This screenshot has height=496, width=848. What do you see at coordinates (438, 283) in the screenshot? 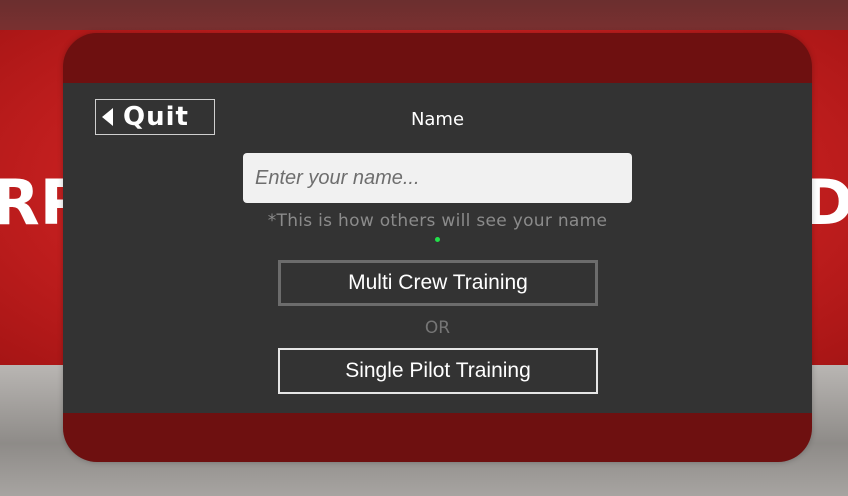
I see `multi-crew-training-button: Multi Crew Training` at bounding box center [438, 283].